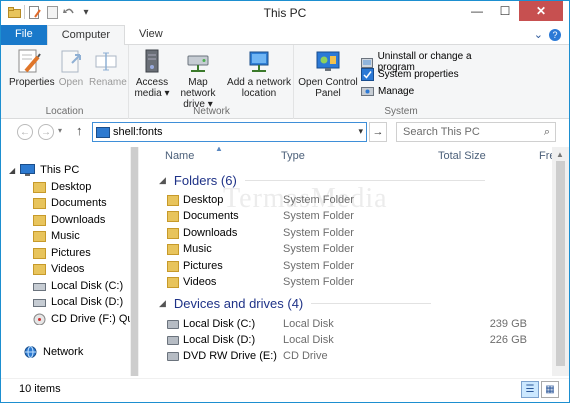  What do you see at coordinates (352, 267) in the screenshot?
I see `list-item: Pictures System Folder` at bounding box center [352, 267].